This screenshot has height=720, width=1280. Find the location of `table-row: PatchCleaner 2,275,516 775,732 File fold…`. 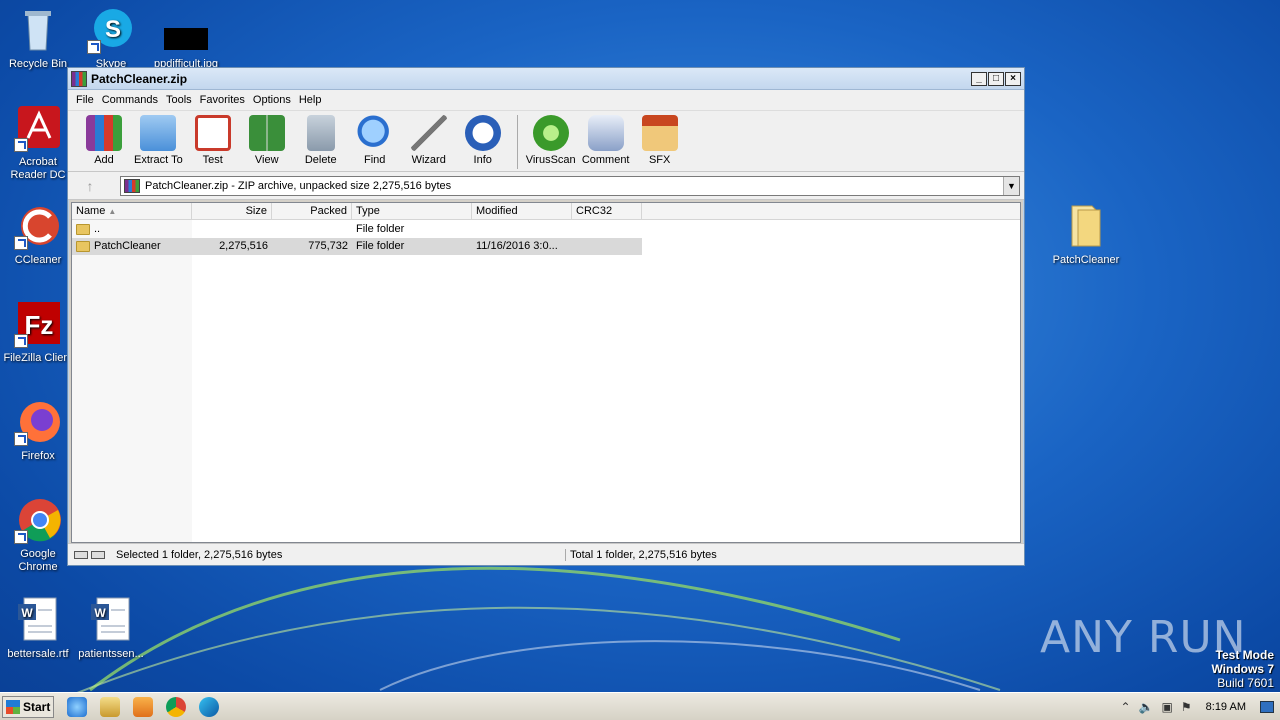

table-row: PatchCleaner 2,275,516 775,732 File fold… is located at coordinates (357, 246).